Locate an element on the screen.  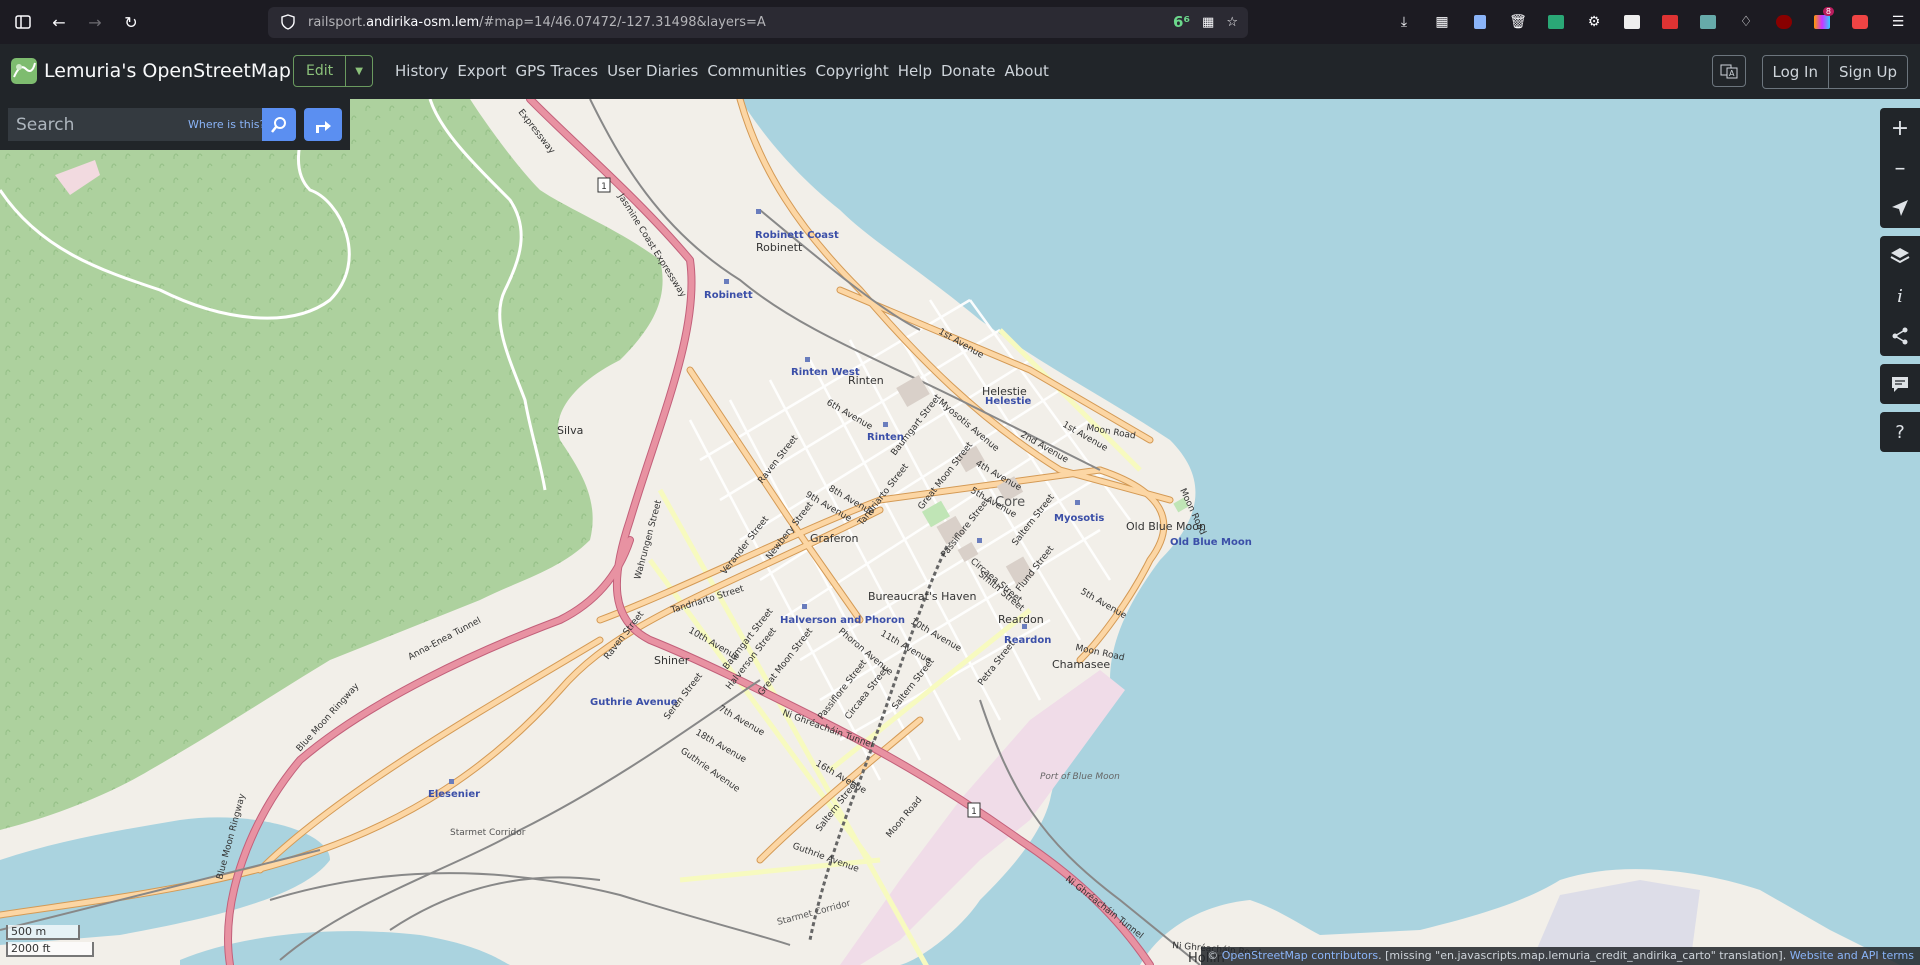
url-path: /#map=14/46.07472/-127.31498&layers=A is located at coordinates (622, 22).